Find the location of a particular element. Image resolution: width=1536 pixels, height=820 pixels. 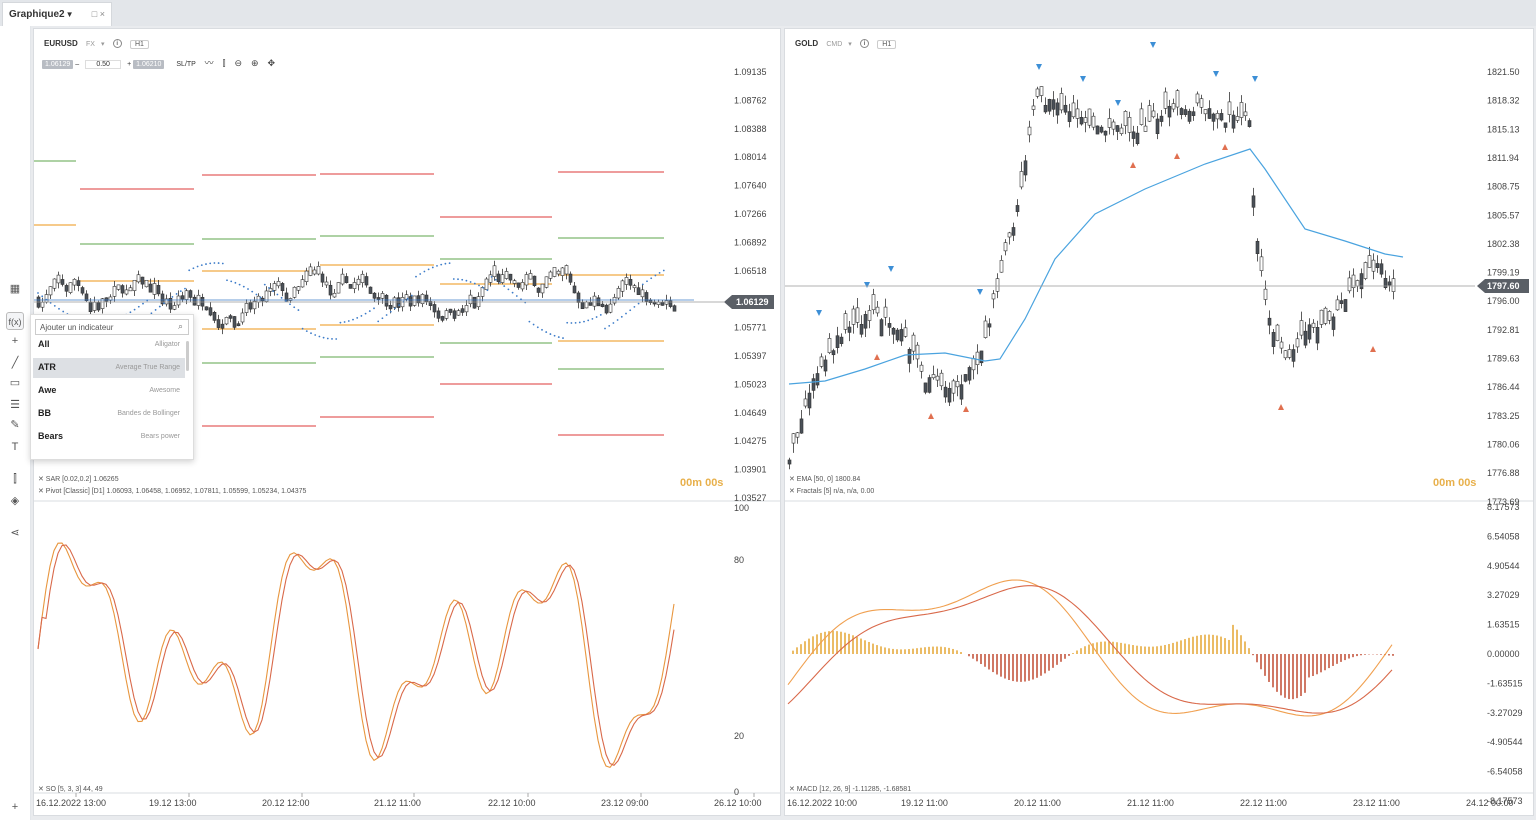

zoom-out-icon: ⊖ is located at coordinates (238, 63).